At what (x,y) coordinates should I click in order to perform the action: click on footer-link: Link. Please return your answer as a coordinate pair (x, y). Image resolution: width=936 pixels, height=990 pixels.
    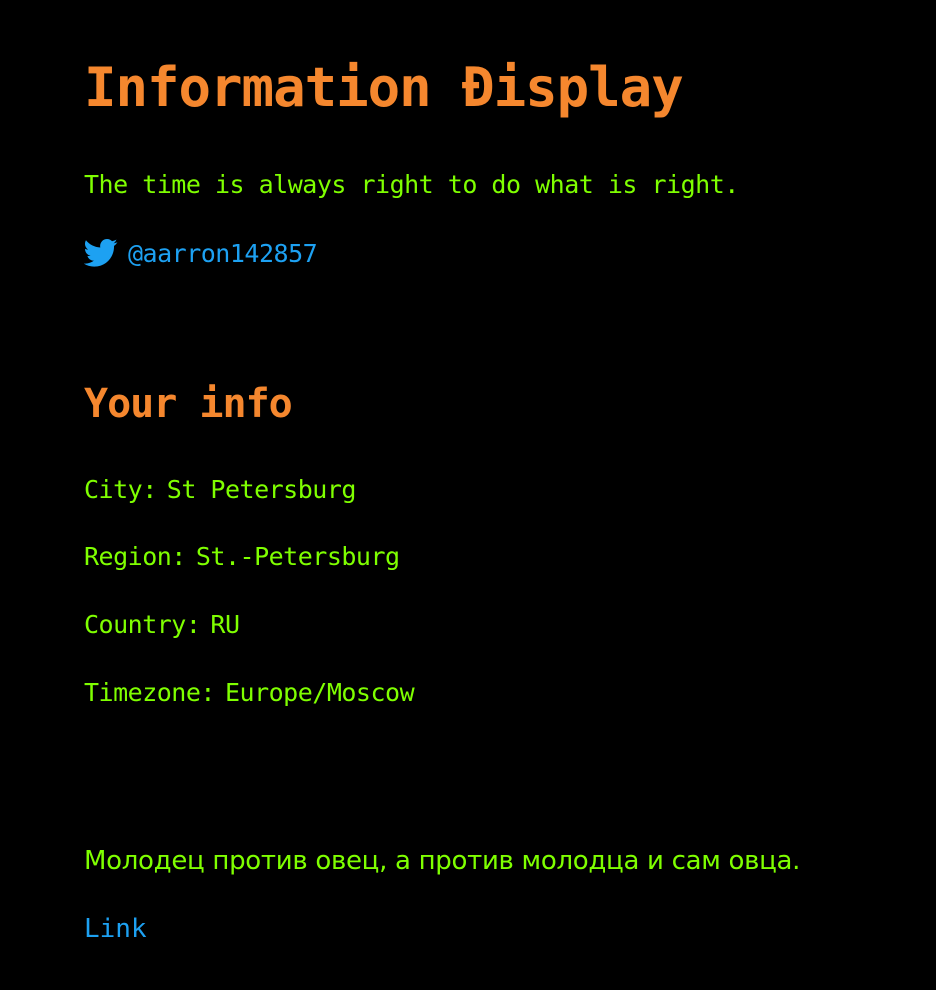
    Looking at the image, I should click on (115, 929).